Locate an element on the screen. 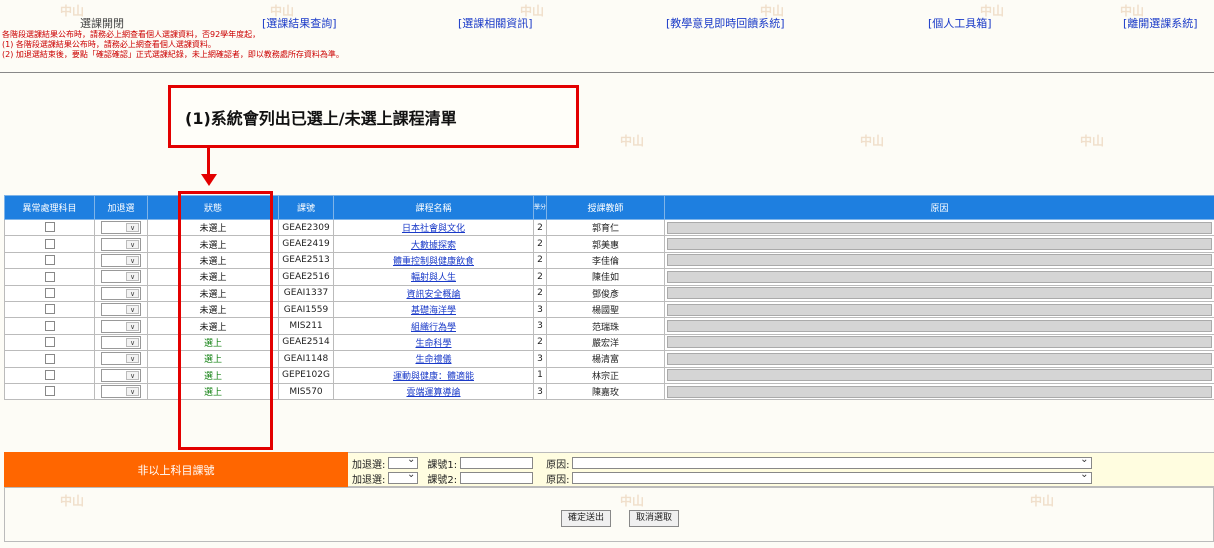 The height and width of the screenshot is (548, 1214). header-add-drop: 加退選 is located at coordinates (121, 207).